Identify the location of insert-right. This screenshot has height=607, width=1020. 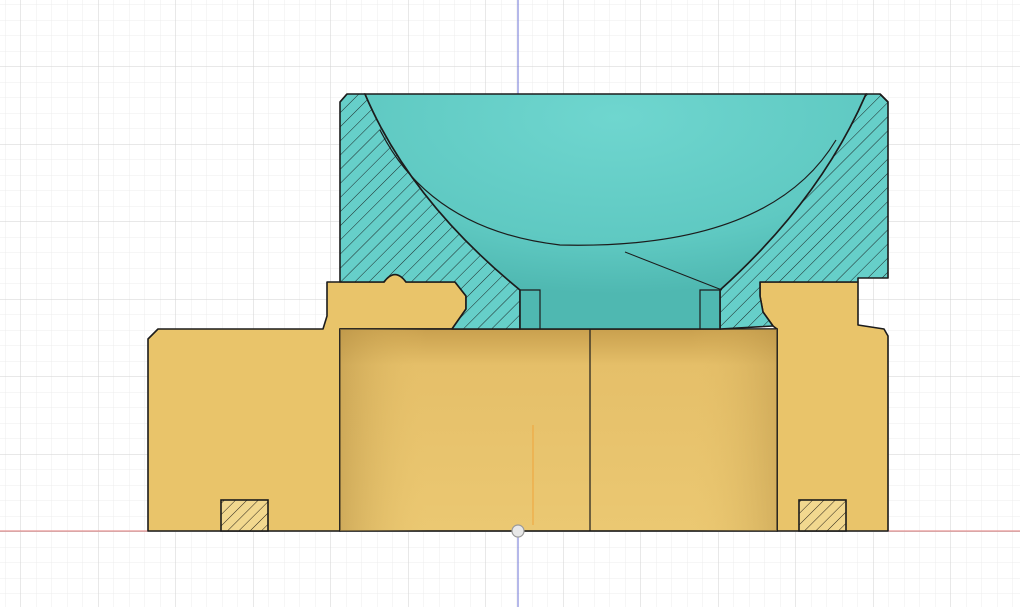
(822, 515).